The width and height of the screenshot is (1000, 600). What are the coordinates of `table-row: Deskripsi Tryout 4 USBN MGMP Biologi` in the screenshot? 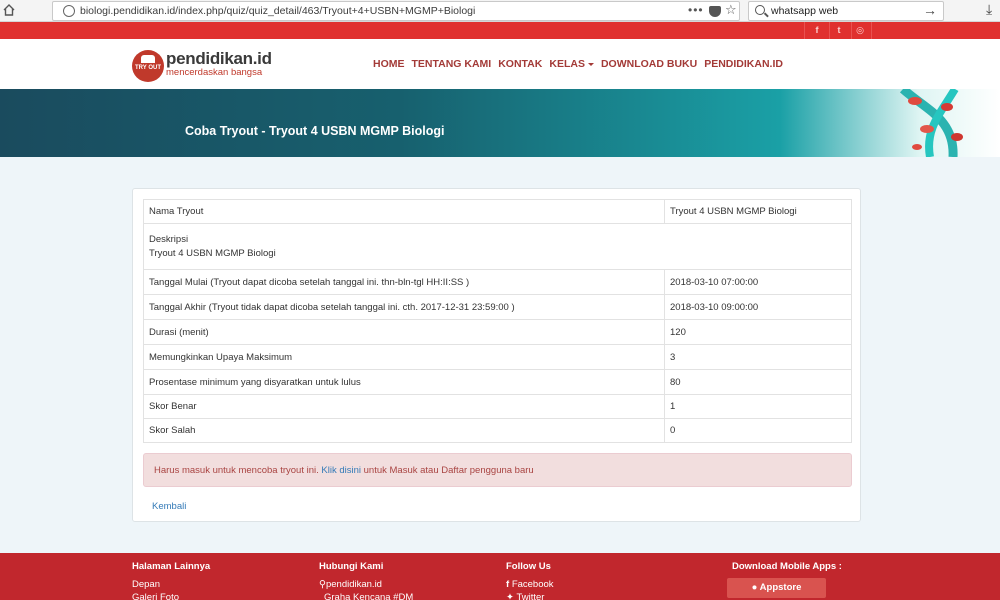 It's located at (497, 246).